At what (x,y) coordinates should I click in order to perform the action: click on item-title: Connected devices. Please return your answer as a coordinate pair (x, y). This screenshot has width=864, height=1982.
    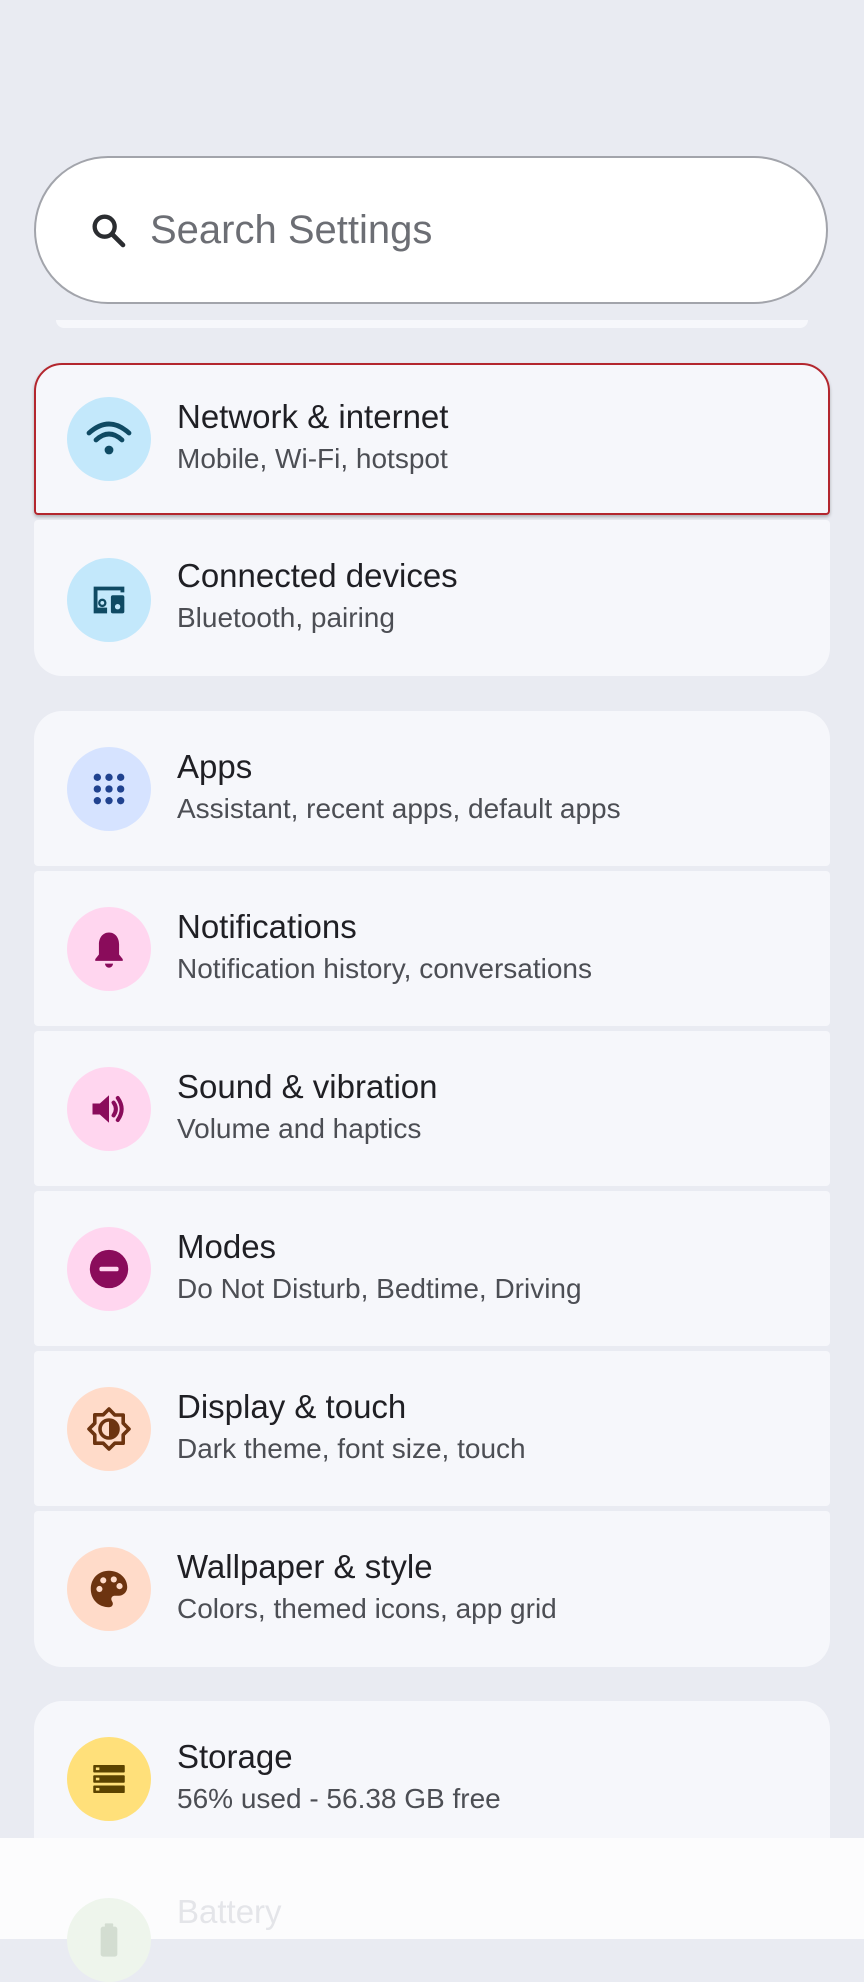
    Looking at the image, I should click on (317, 575).